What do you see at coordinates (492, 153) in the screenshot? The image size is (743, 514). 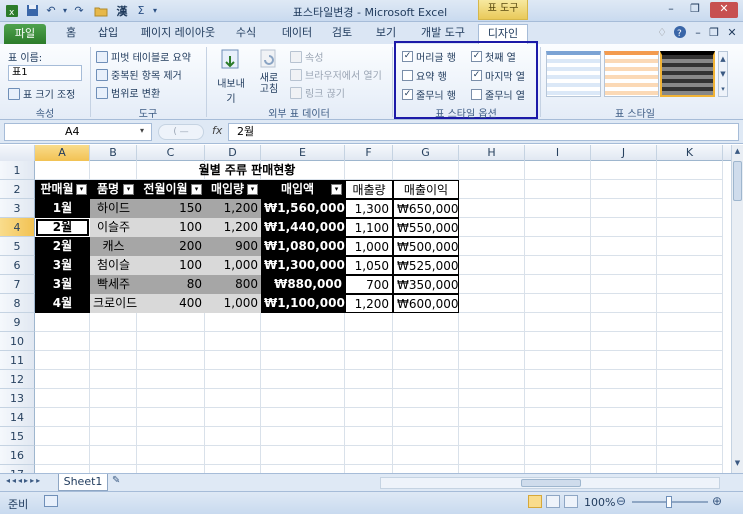 I see `column-header-h: H` at bounding box center [492, 153].